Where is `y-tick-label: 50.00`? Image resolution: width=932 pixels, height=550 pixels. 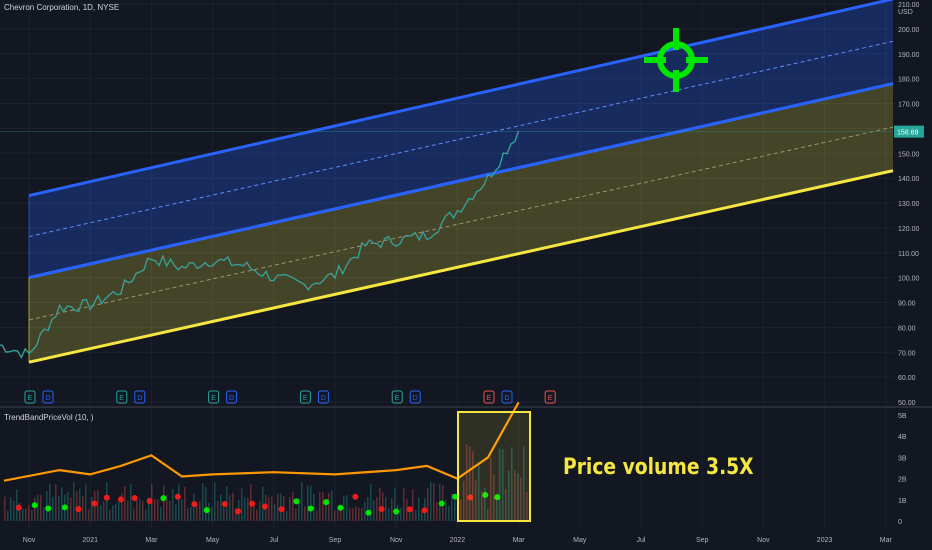
y-tick-label: 50.00 is located at coordinates (907, 403).